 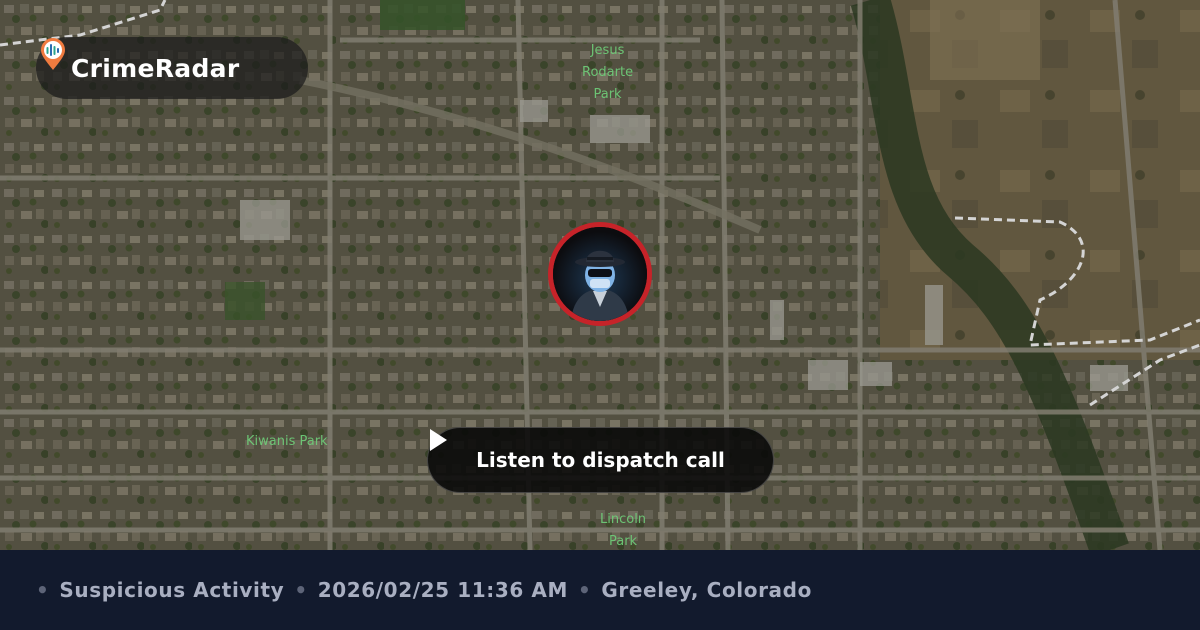 What do you see at coordinates (438, 440) in the screenshot?
I see `play-icon` at bounding box center [438, 440].